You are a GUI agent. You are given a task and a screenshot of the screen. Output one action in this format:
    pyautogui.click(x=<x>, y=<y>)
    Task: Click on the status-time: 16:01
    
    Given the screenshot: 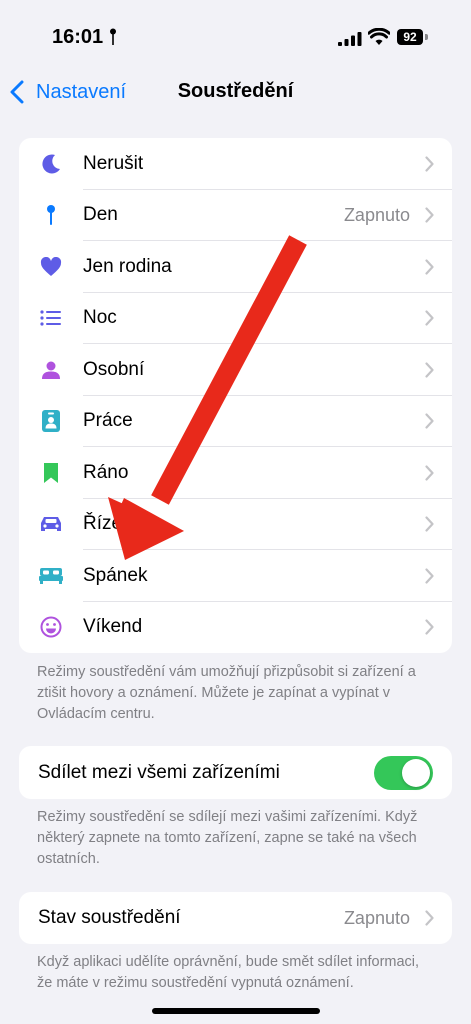 What is the action you would take?
    pyautogui.click(x=78, y=37)
    